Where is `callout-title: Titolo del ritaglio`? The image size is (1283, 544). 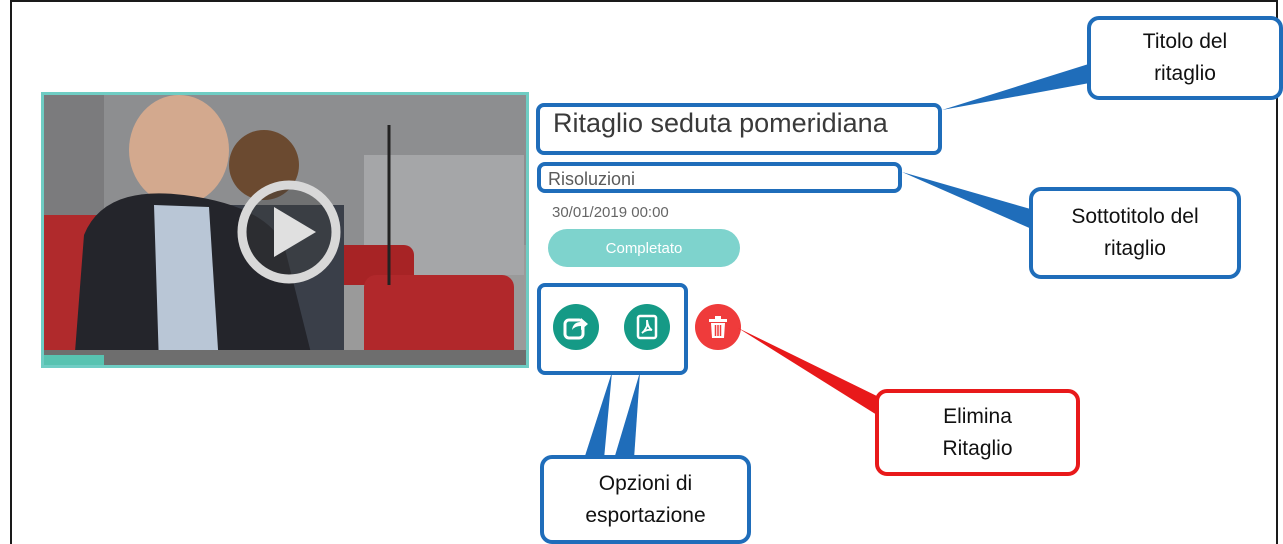
callout-title: Titolo del ritaglio is located at coordinates (1185, 58).